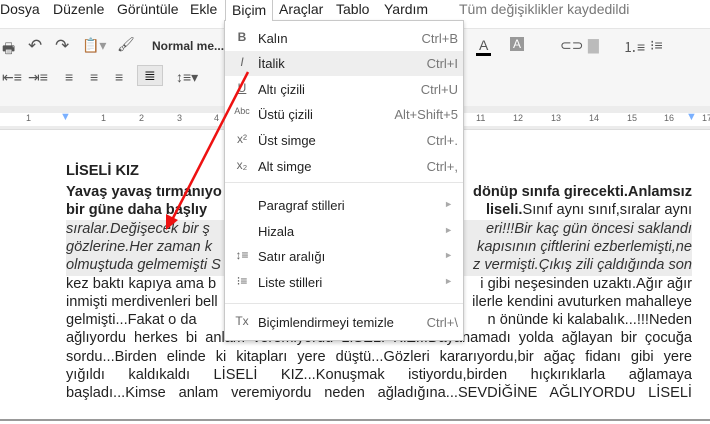  I want to click on menu-ekle: Ekle, so click(203, 9).